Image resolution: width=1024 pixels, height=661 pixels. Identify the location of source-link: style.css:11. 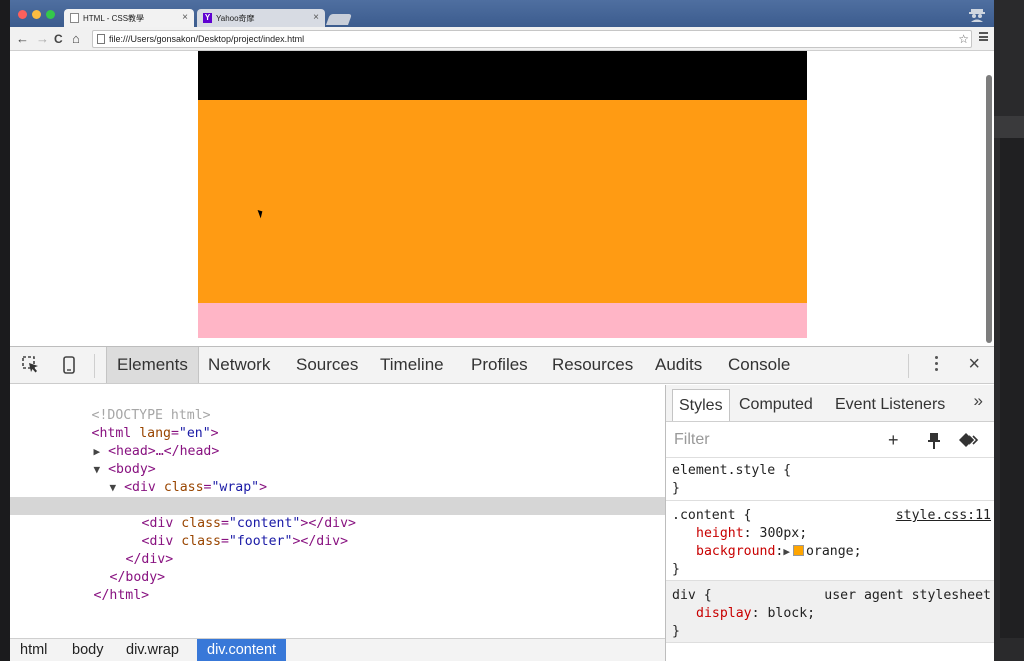
(943, 516).